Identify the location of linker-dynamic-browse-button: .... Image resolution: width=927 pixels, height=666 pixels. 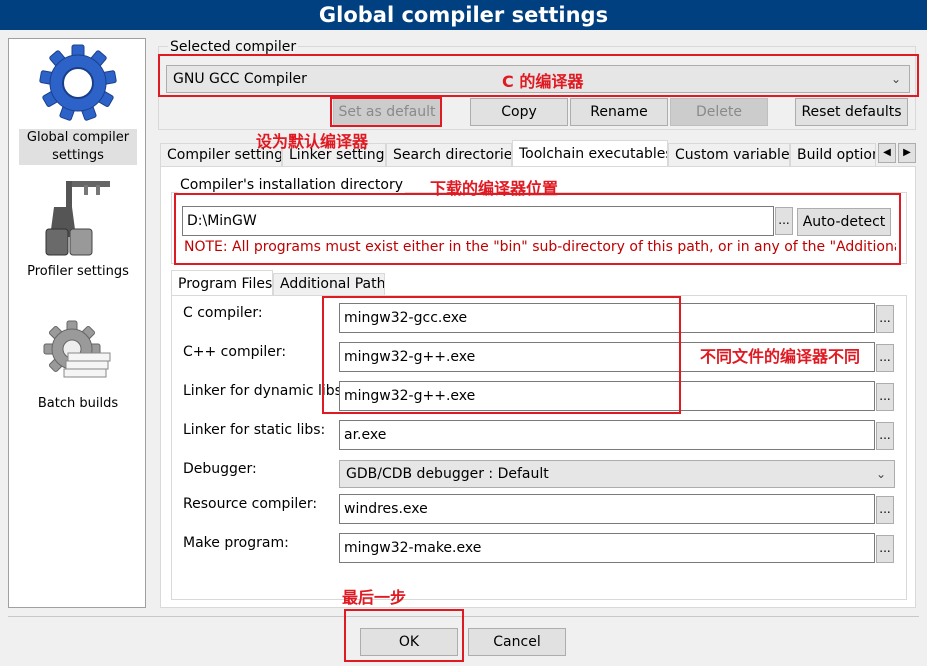
(885, 397).